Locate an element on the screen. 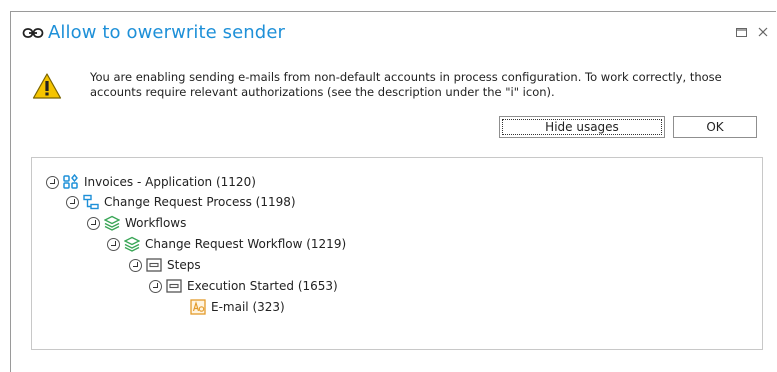 Image resolution: width=777 pixels, height=372 pixels. link-icon is located at coordinates (33, 33).